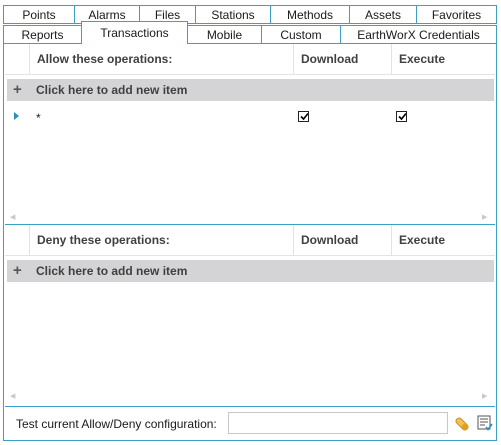  I want to click on test-configuration-label: Test current Allow/Deny configuration:, so click(116, 424).